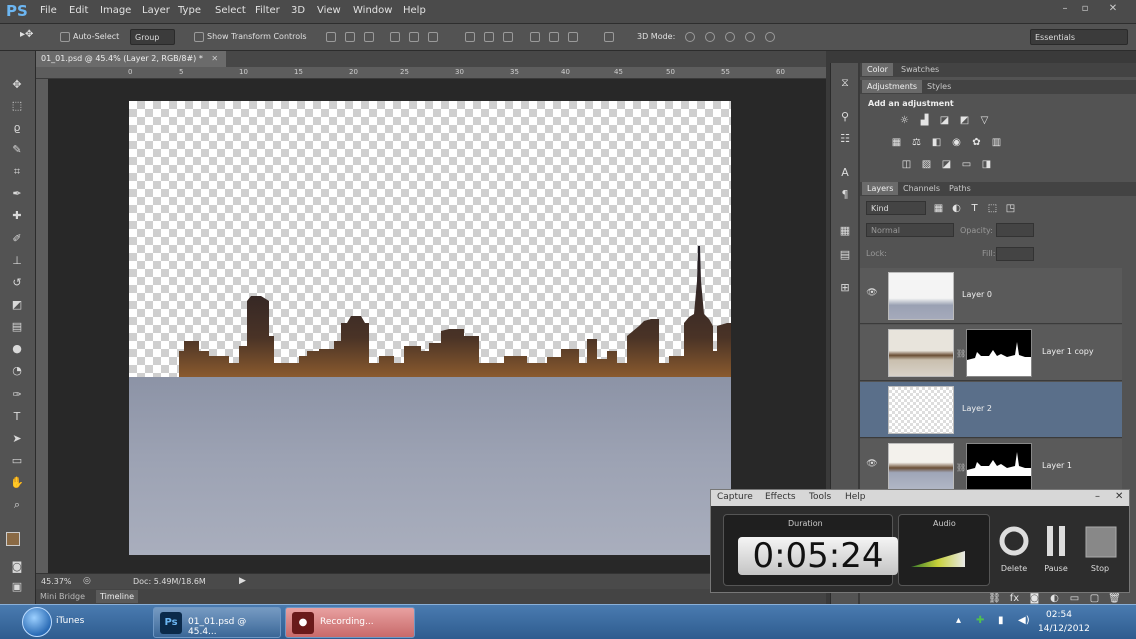 This screenshot has height=639, width=1136. Describe the element at coordinates (770, 37) in the screenshot. I see `3d-scale-icon` at that location.